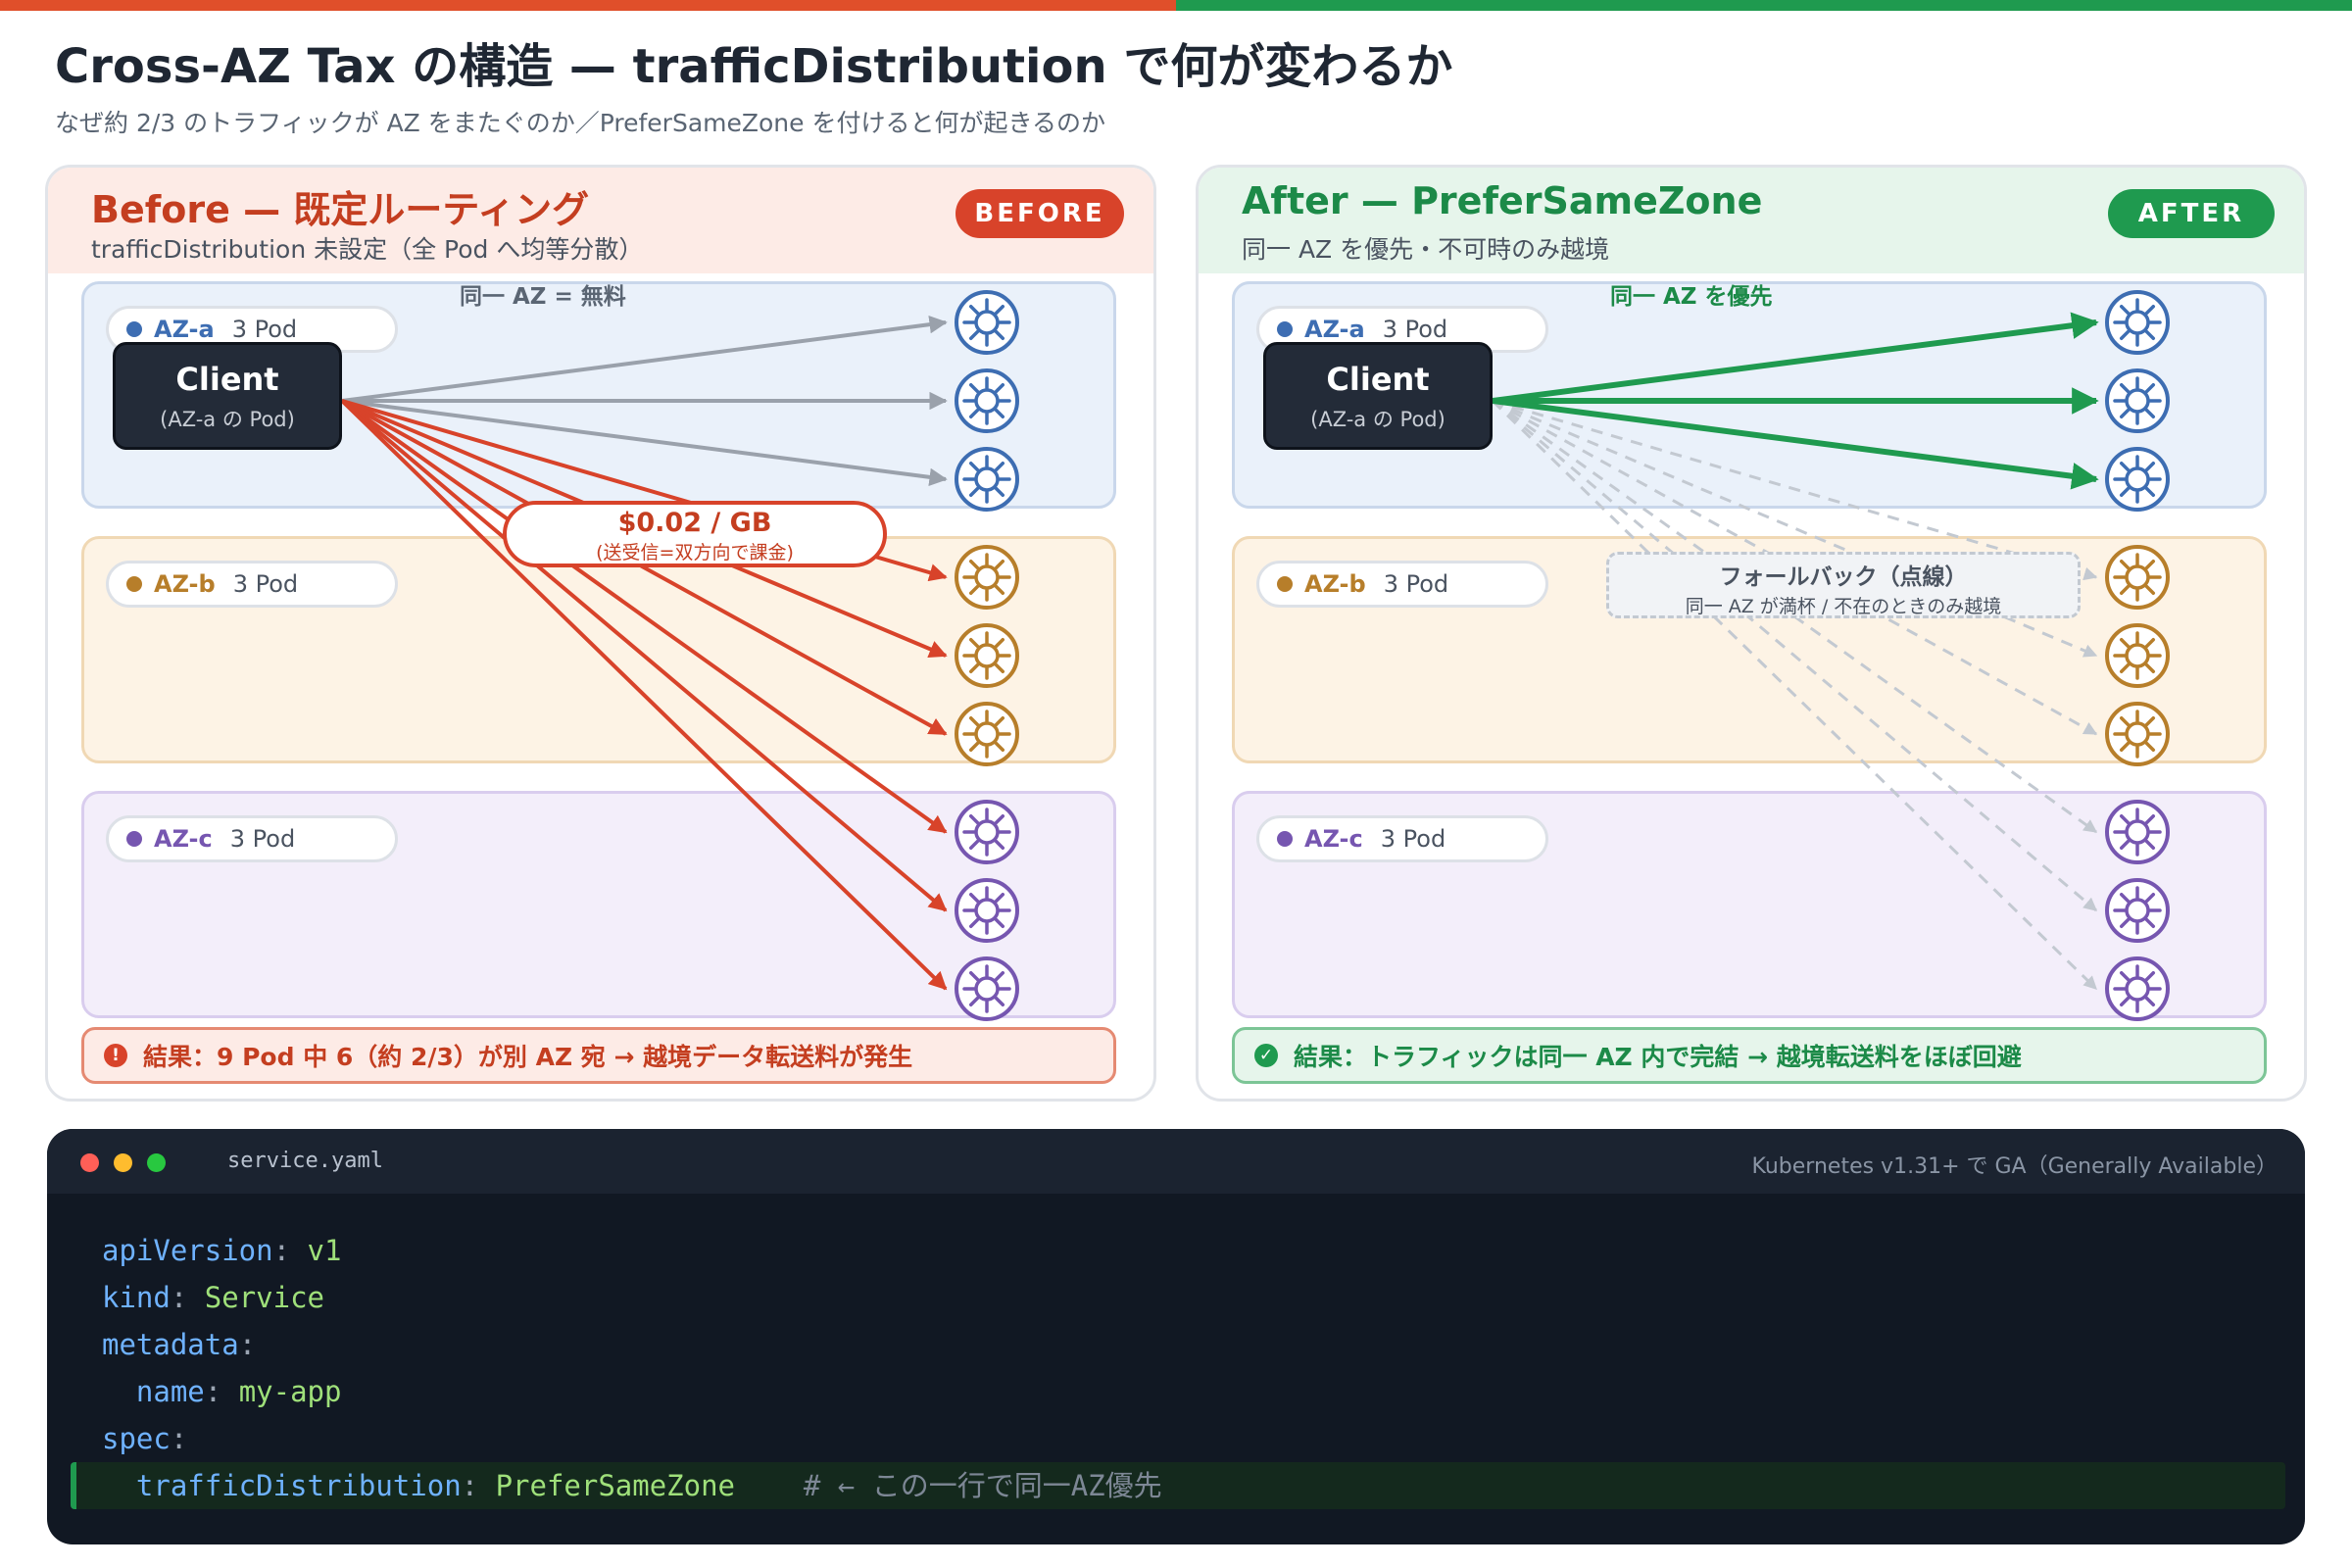 This screenshot has width=2352, height=1568. I want to click on code-line: metadata:, so click(179, 1344).